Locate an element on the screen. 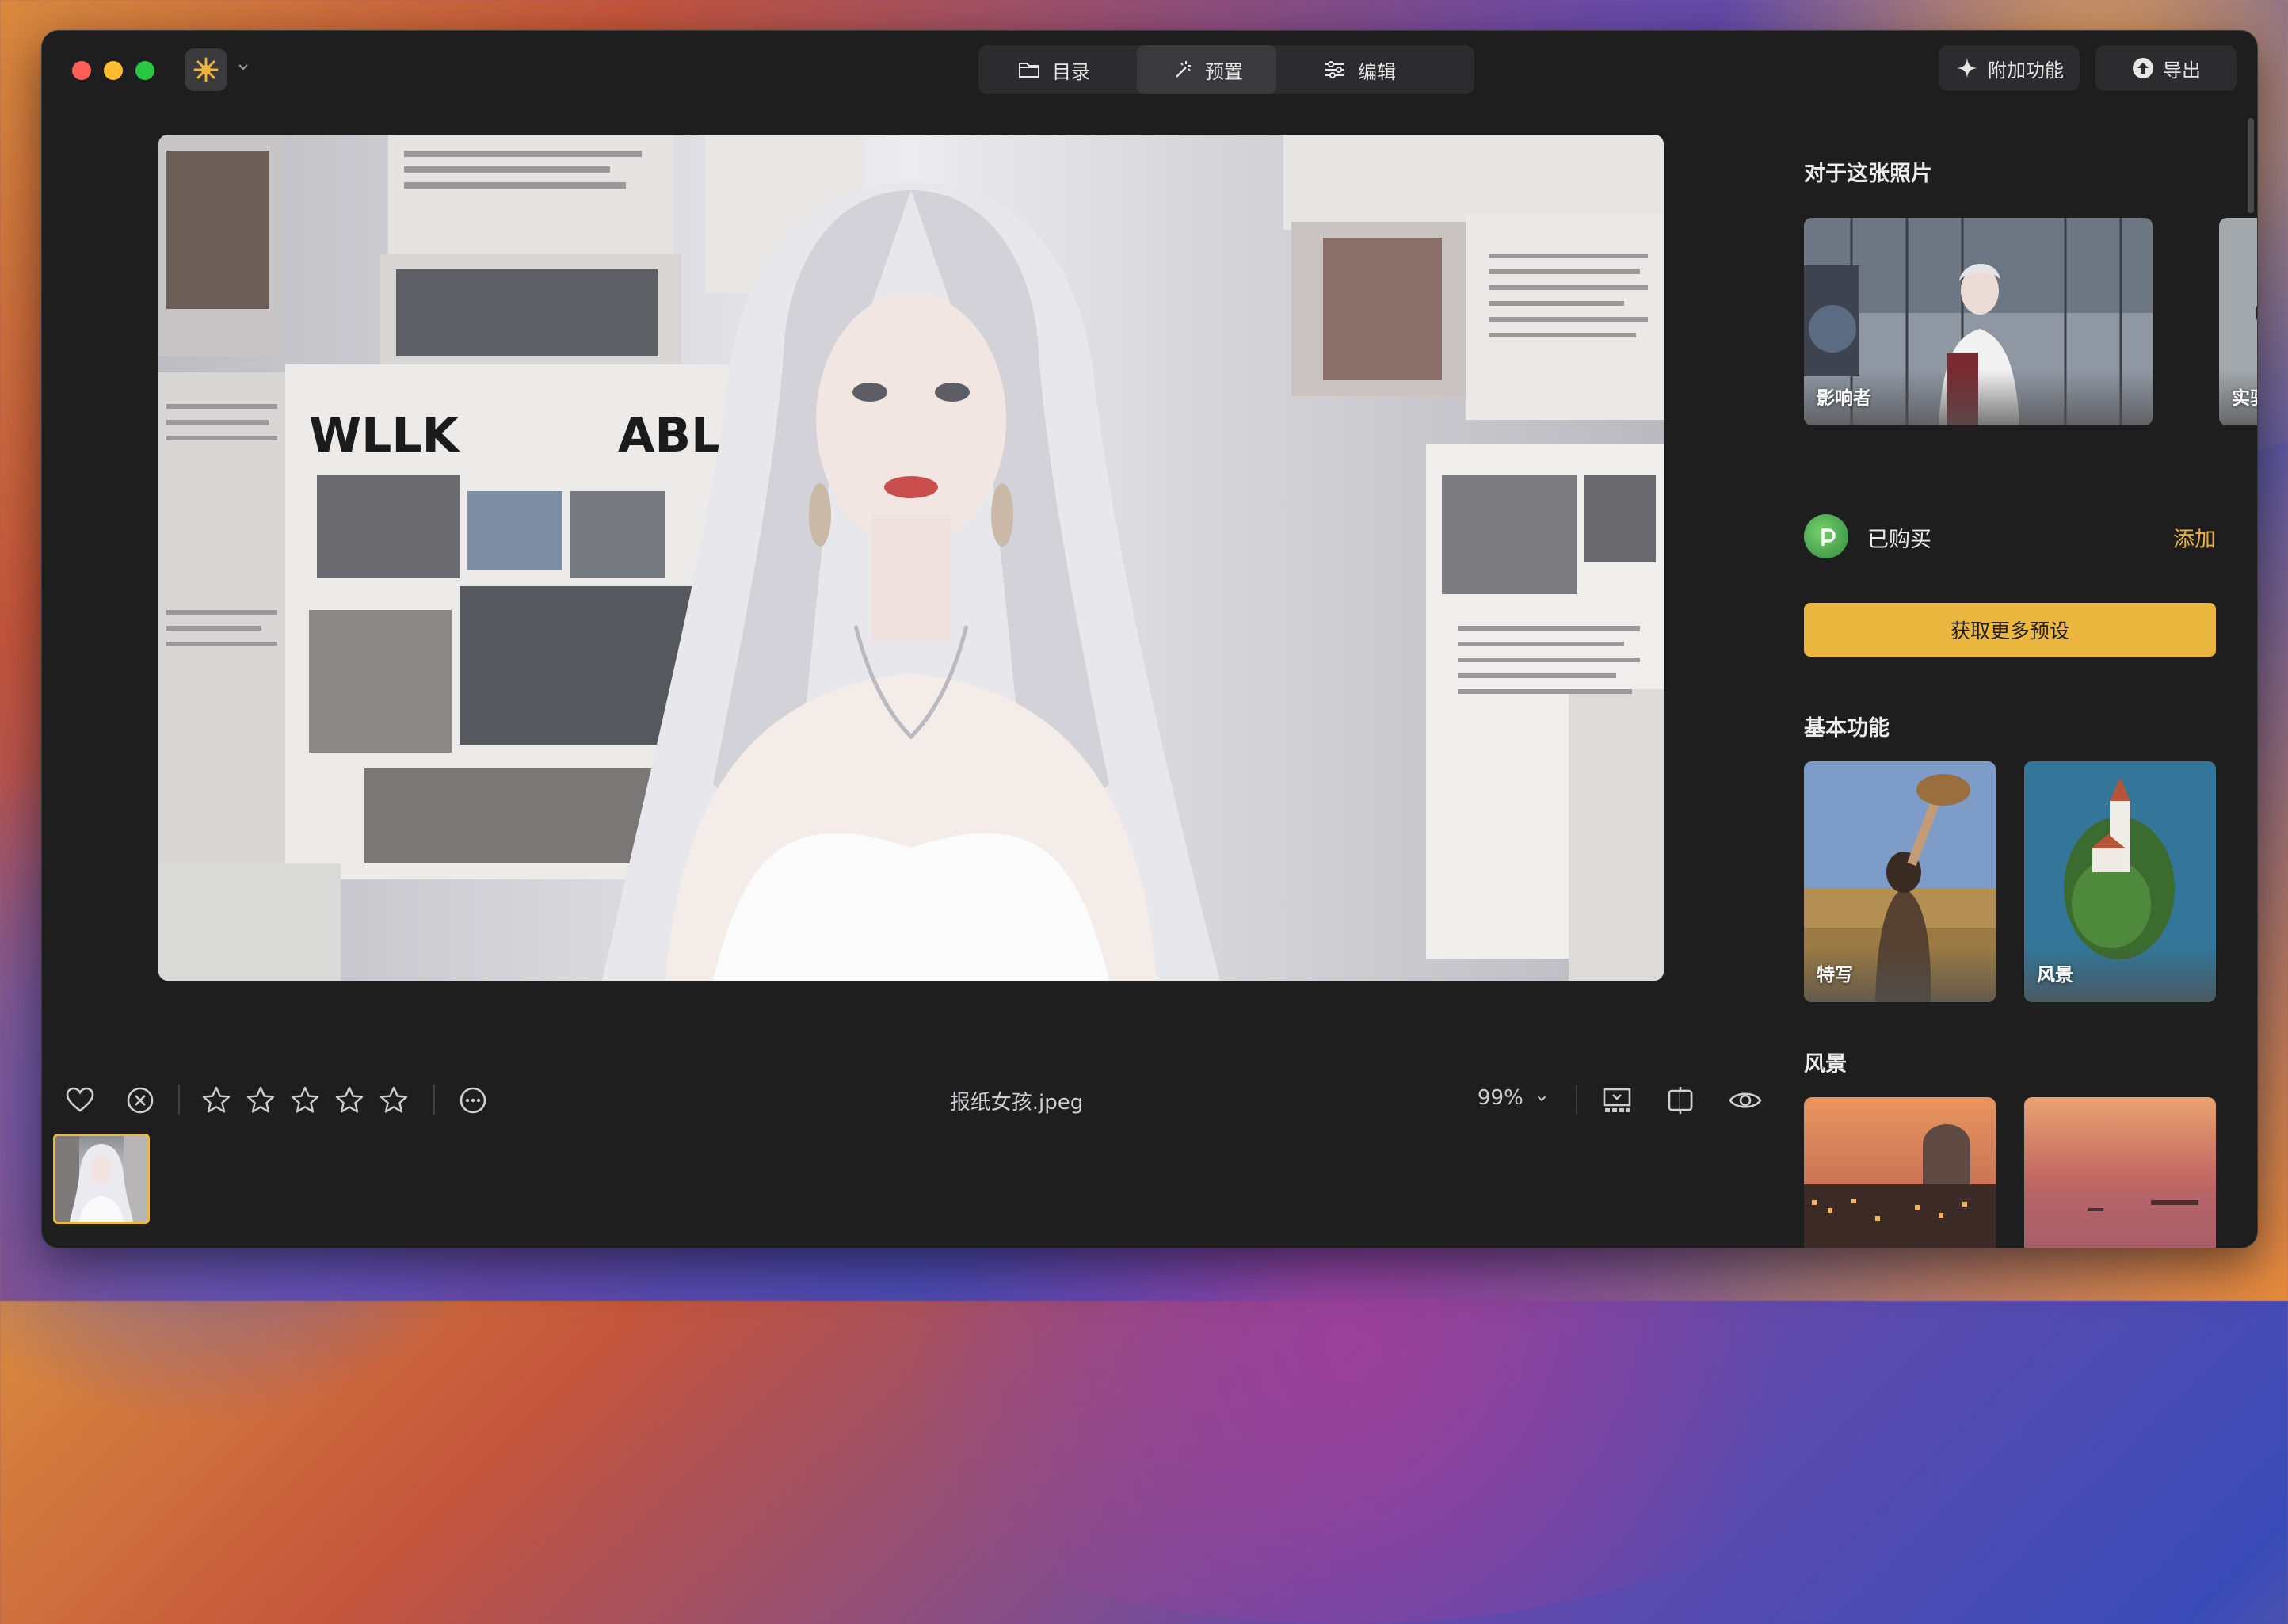 Image resolution: width=2288 pixels, height=1624 pixels. sparkle-icon is located at coordinates (1967, 68).